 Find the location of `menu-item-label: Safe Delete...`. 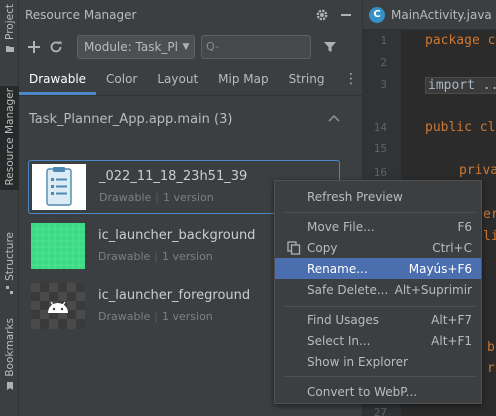

menu-item-label: Safe Delete... is located at coordinates (348, 289).